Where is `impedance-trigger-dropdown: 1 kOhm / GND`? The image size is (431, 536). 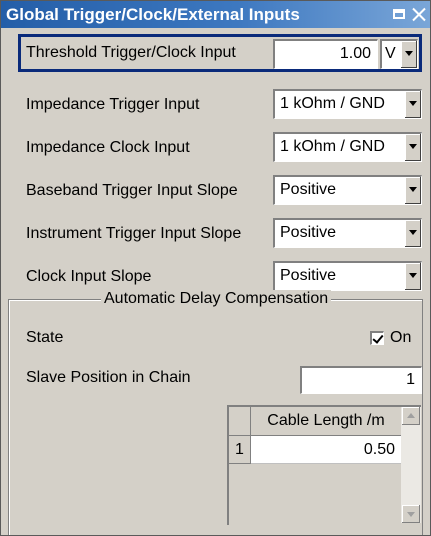 impedance-trigger-dropdown: 1 kOhm / GND is located at coordinates (347, 104).